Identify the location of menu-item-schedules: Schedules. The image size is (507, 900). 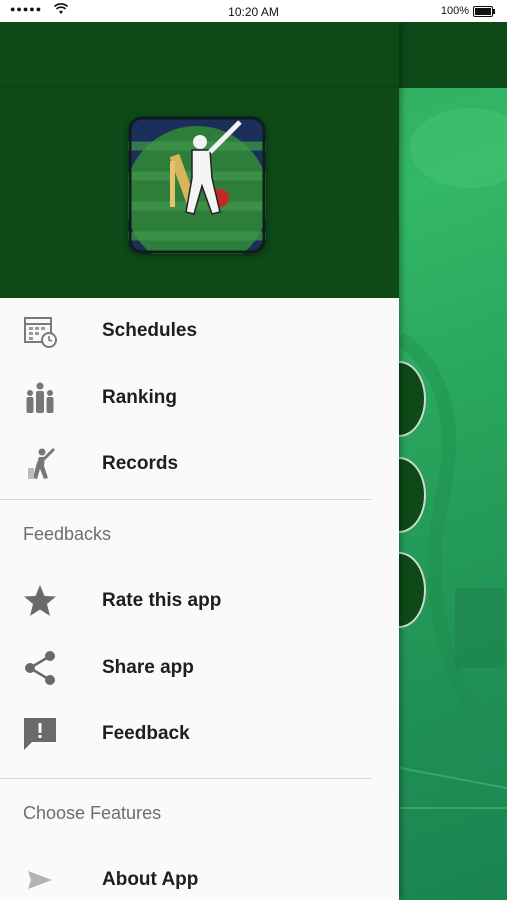
(186, 331).